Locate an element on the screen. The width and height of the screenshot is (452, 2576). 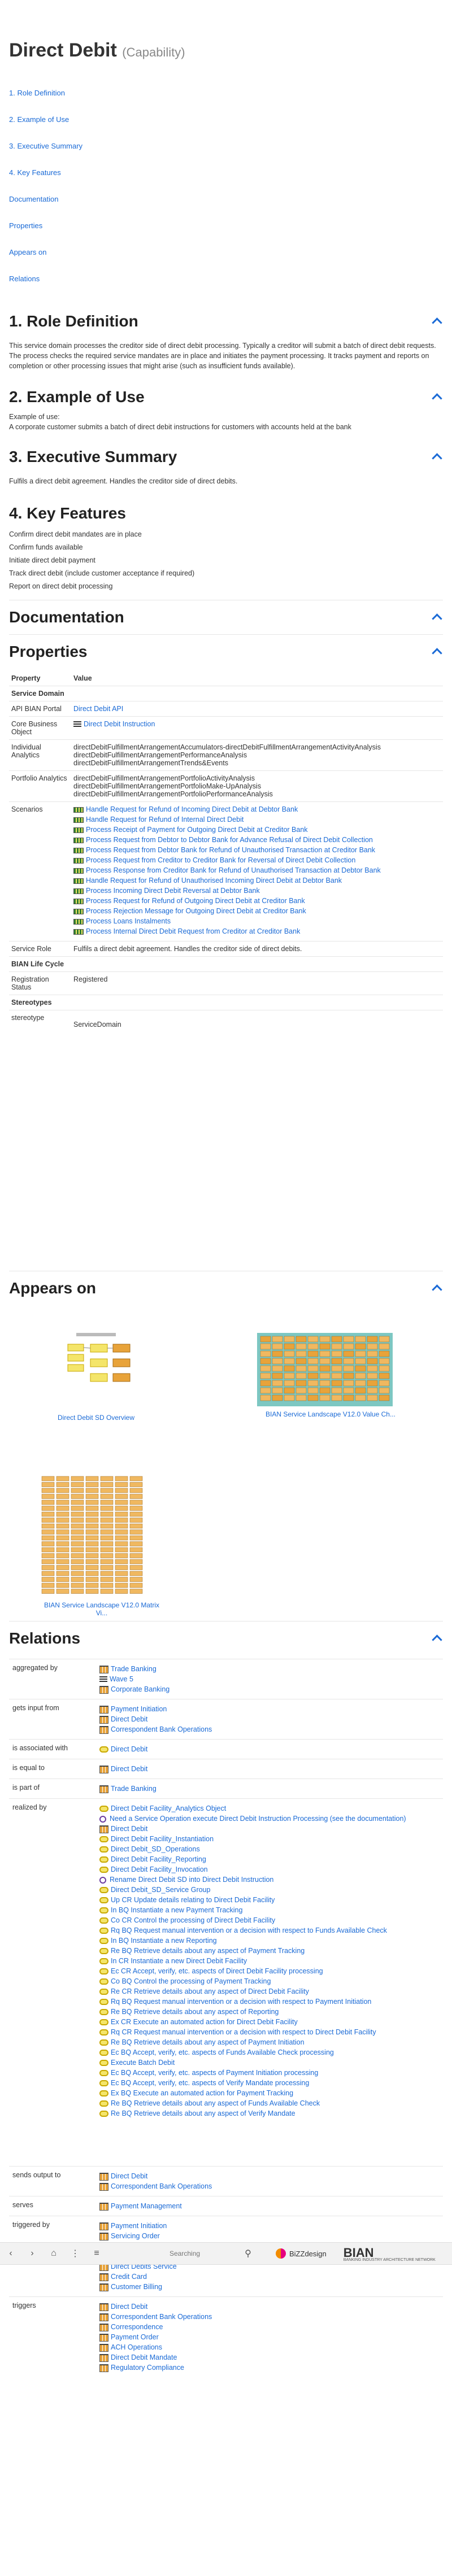
relation-link: Direct Debit Mandate is located at coordinates (144, 2357).